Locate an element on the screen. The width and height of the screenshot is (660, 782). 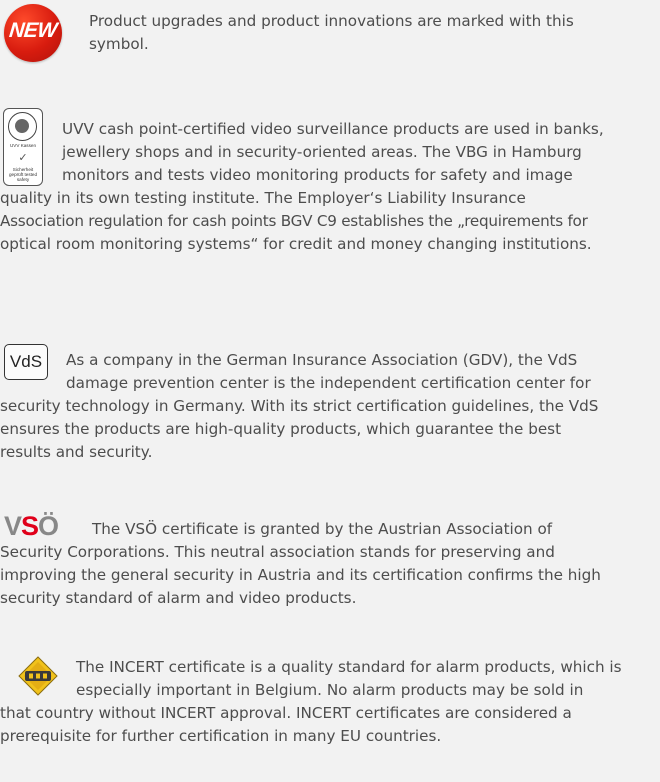
new-badge-icon: NEW is located at coordinates (33, 33).